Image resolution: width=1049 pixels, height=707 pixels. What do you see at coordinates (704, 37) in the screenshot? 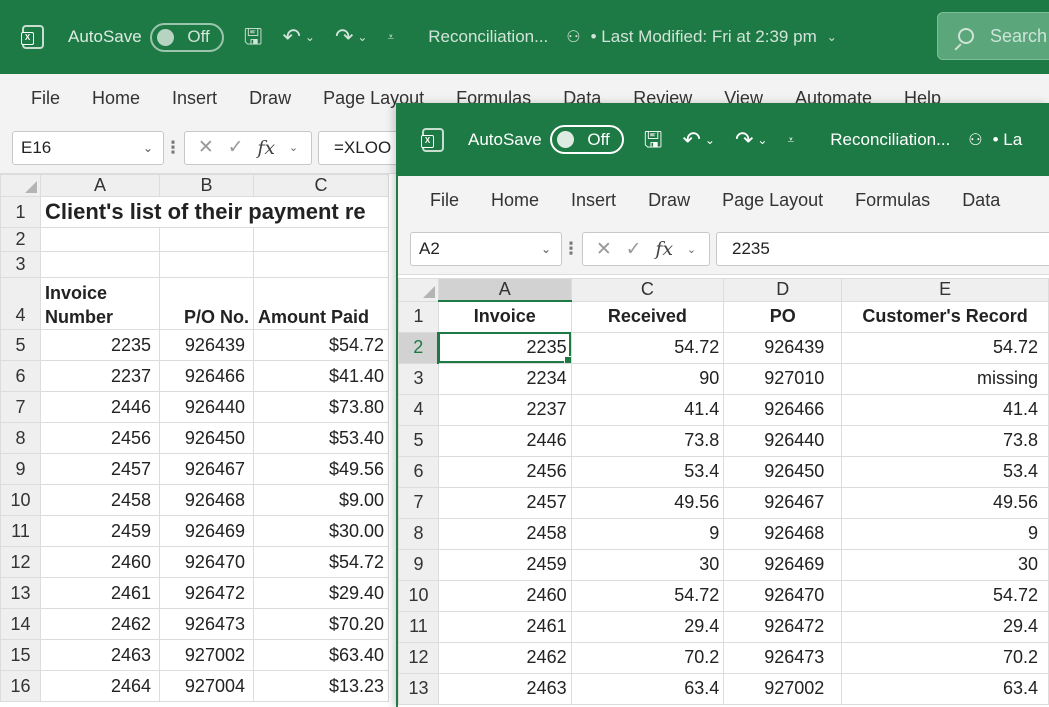
I see `last-modified: • Last Modified: Fri at 2:39 pm` at bounding box center [704, 37].